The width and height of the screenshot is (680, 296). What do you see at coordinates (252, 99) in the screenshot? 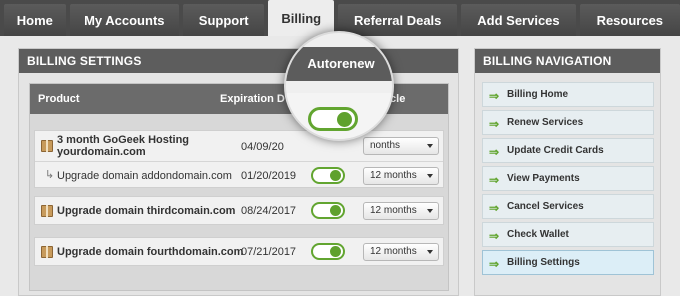
I see `column-expiration: Expiration D` at bounding box center [252, 99].